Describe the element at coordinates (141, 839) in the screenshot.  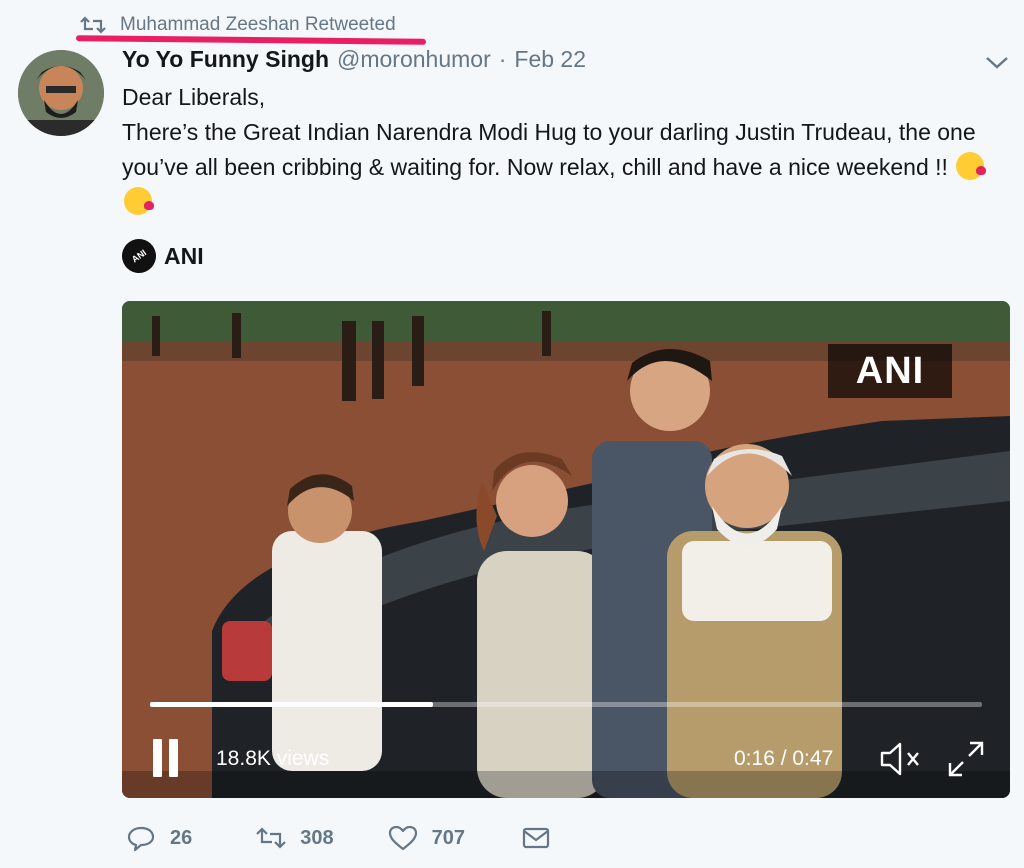
I see `reply-icon` at that location.